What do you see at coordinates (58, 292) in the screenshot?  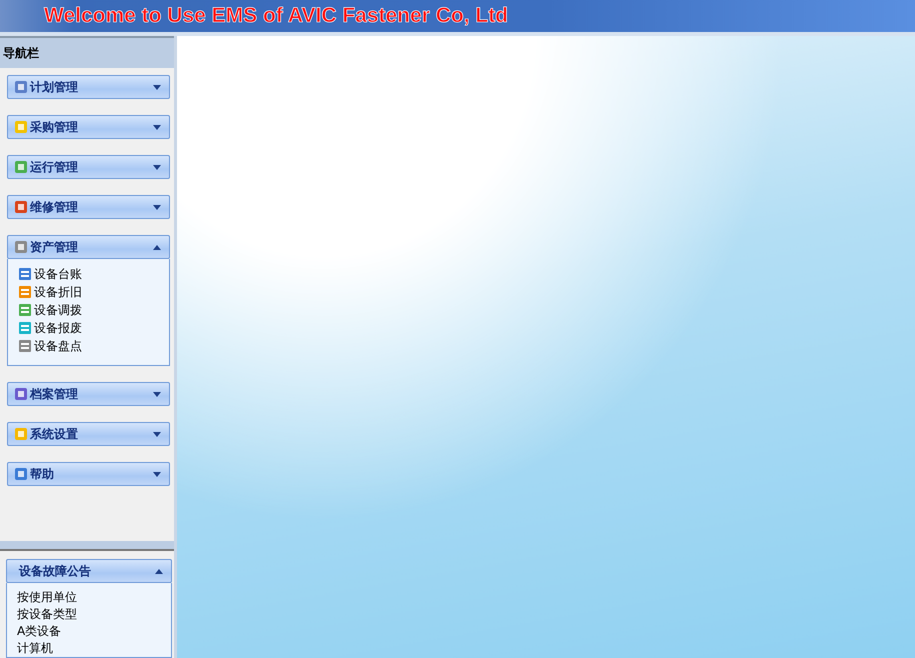 I see `menu-item: 设备折旧` at bounding box center [58, 292].